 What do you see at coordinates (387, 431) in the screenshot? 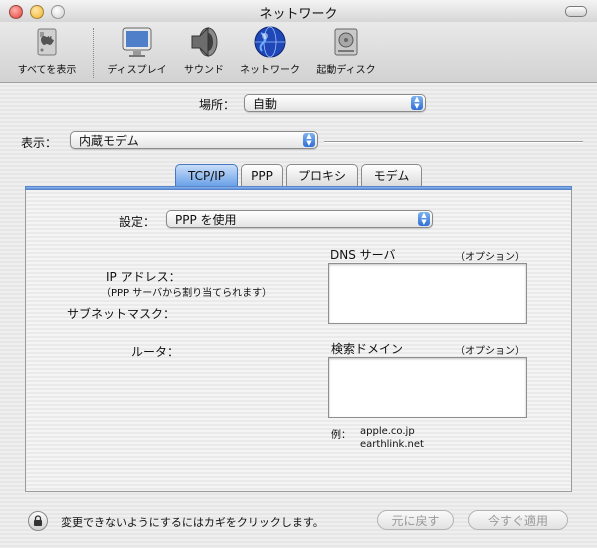
I see `example-domain-1: apple.co.jp` at bounding box center [387, 431].